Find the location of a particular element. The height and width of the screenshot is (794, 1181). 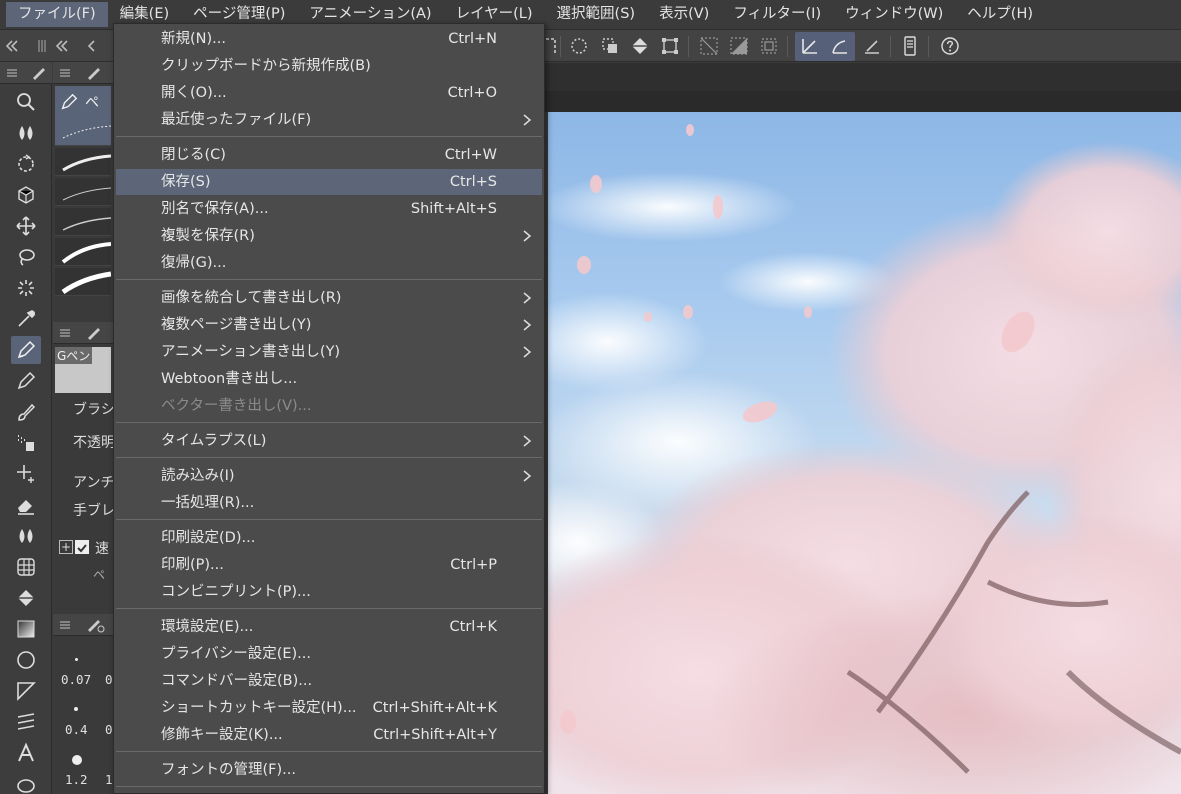

menu-item-save-as: 別名で保存(A)... Shift+Alt+S is located at coordinates (329, 209).